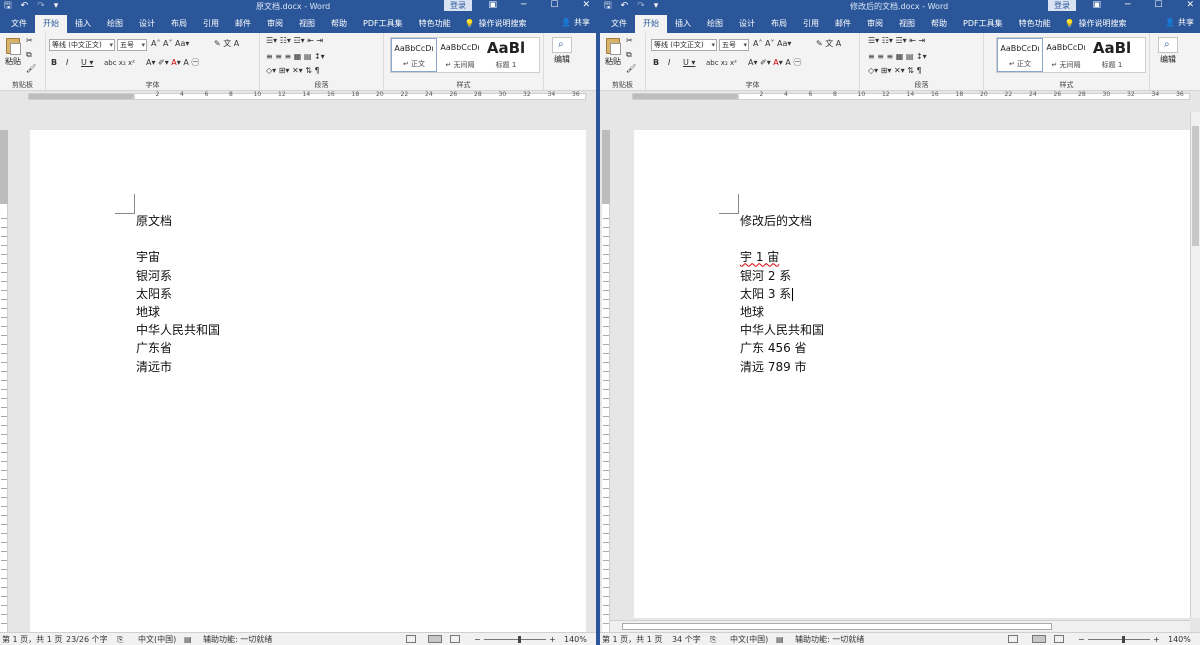 This screenshot has width=1200, height=645. What do you see at coordinates (506, 55) in the screenshot?
I see `style-heading-1: AaBl 标题 1` at bounding box center [506, 55].